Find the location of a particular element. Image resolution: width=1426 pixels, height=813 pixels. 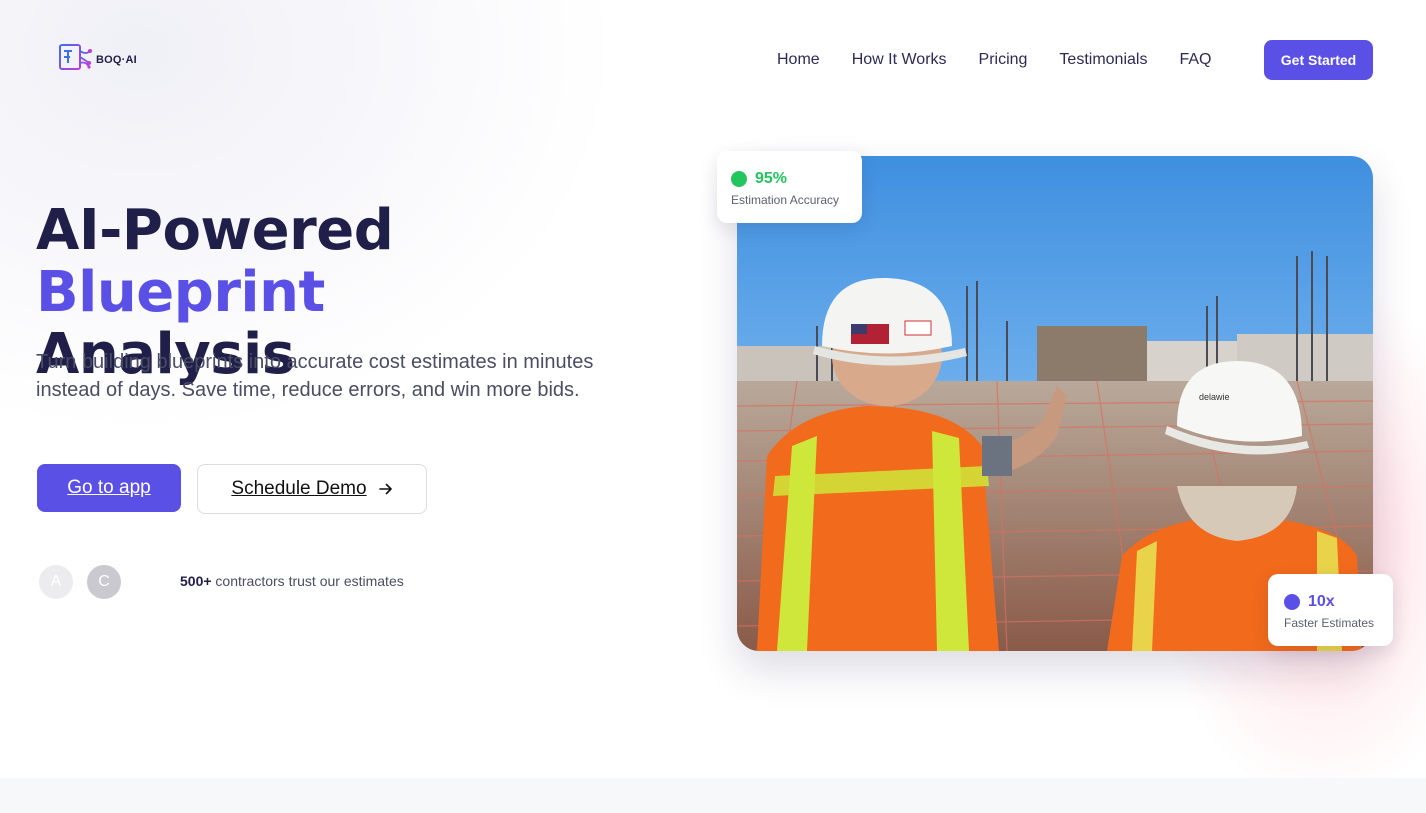

speed-label: Faster Estimates is located at coordinates (1329, 623).